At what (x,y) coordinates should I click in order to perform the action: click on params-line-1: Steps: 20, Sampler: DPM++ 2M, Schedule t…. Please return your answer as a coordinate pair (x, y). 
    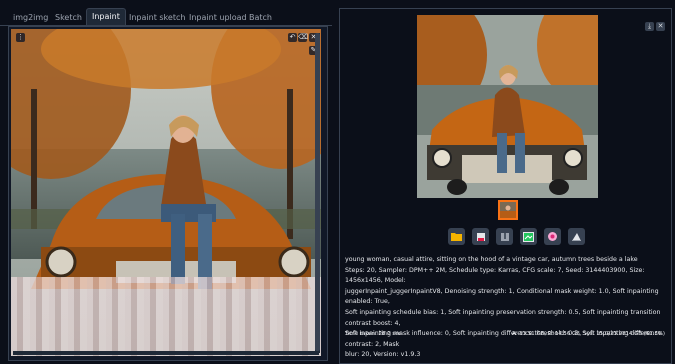
    Looking at the image, I should click on (495, 275).